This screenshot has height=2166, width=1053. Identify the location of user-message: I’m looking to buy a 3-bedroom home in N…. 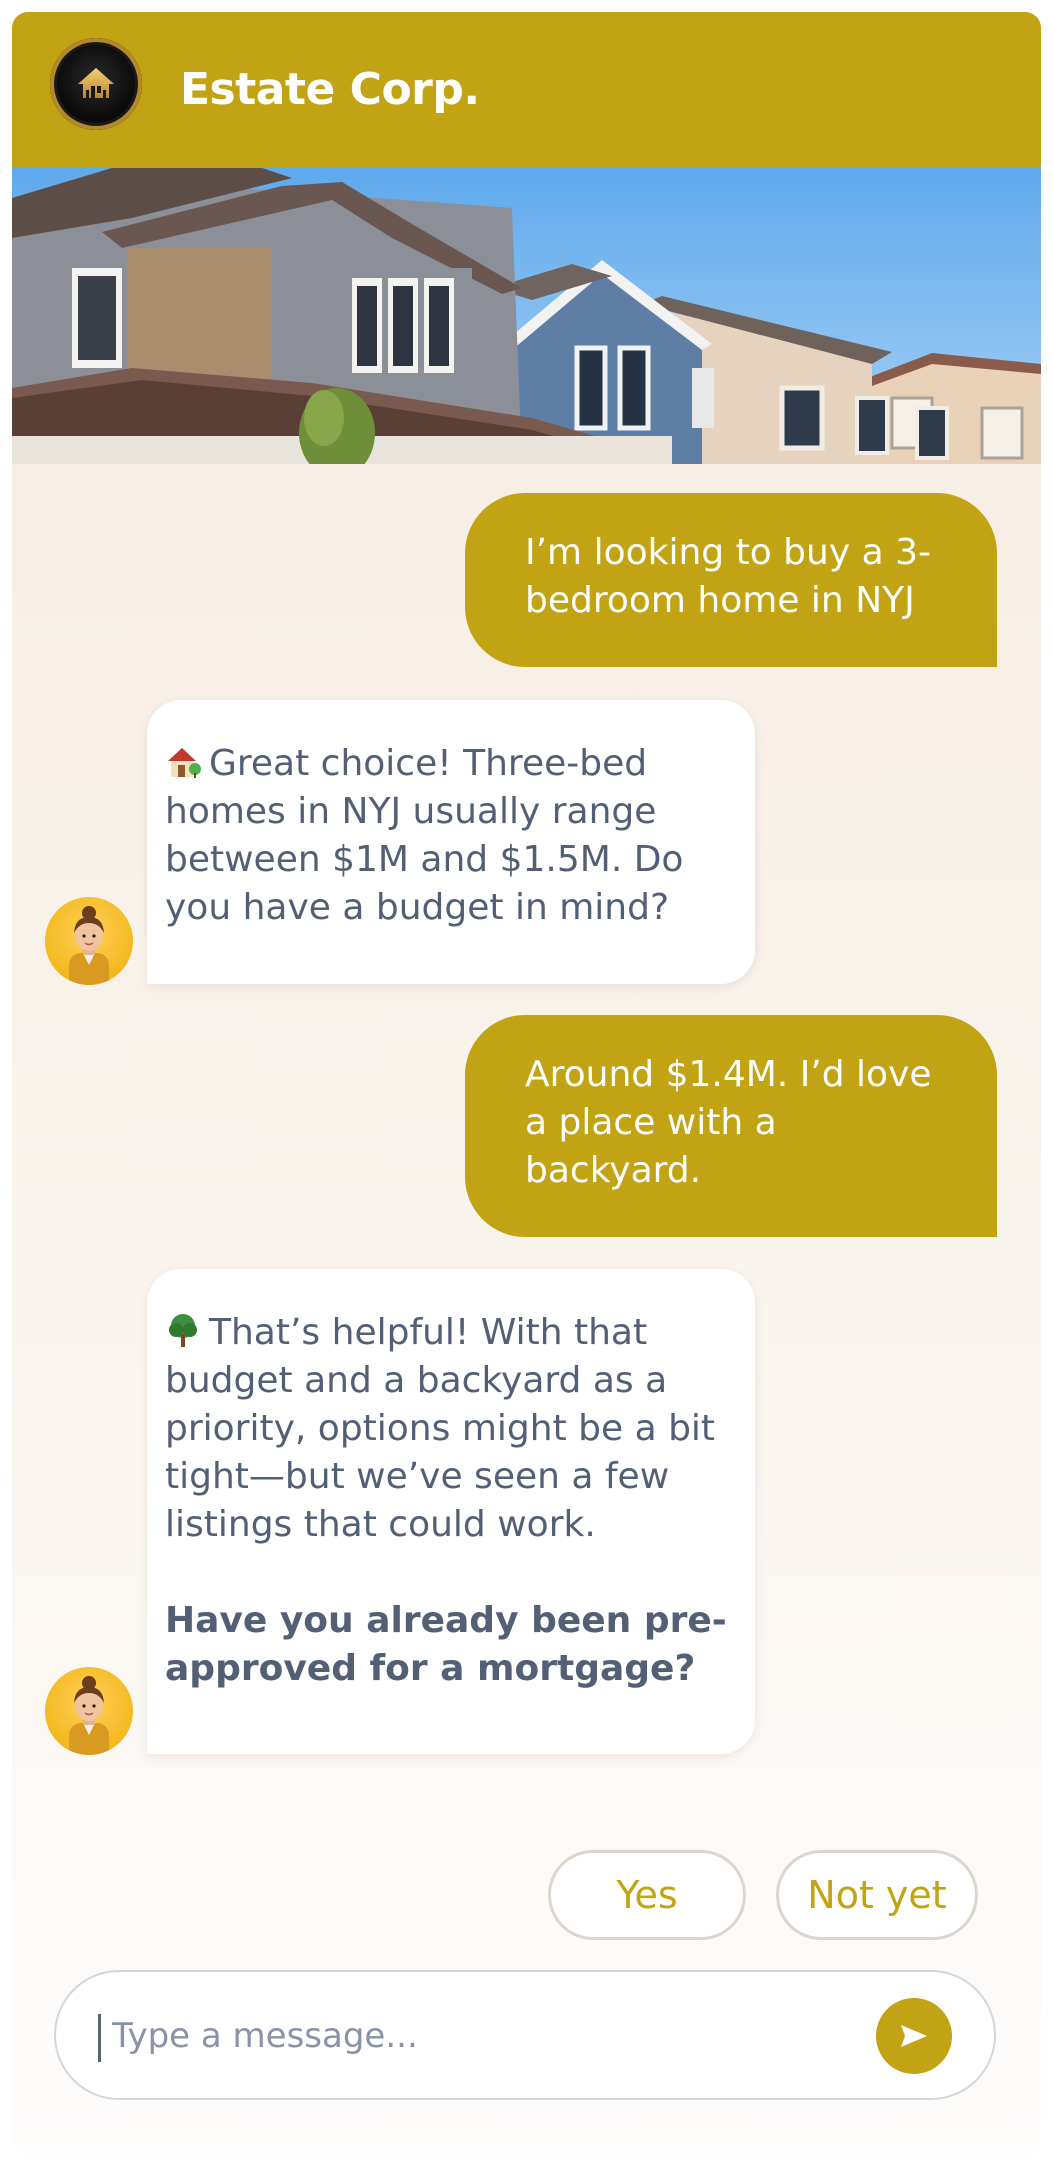
(731, 580).